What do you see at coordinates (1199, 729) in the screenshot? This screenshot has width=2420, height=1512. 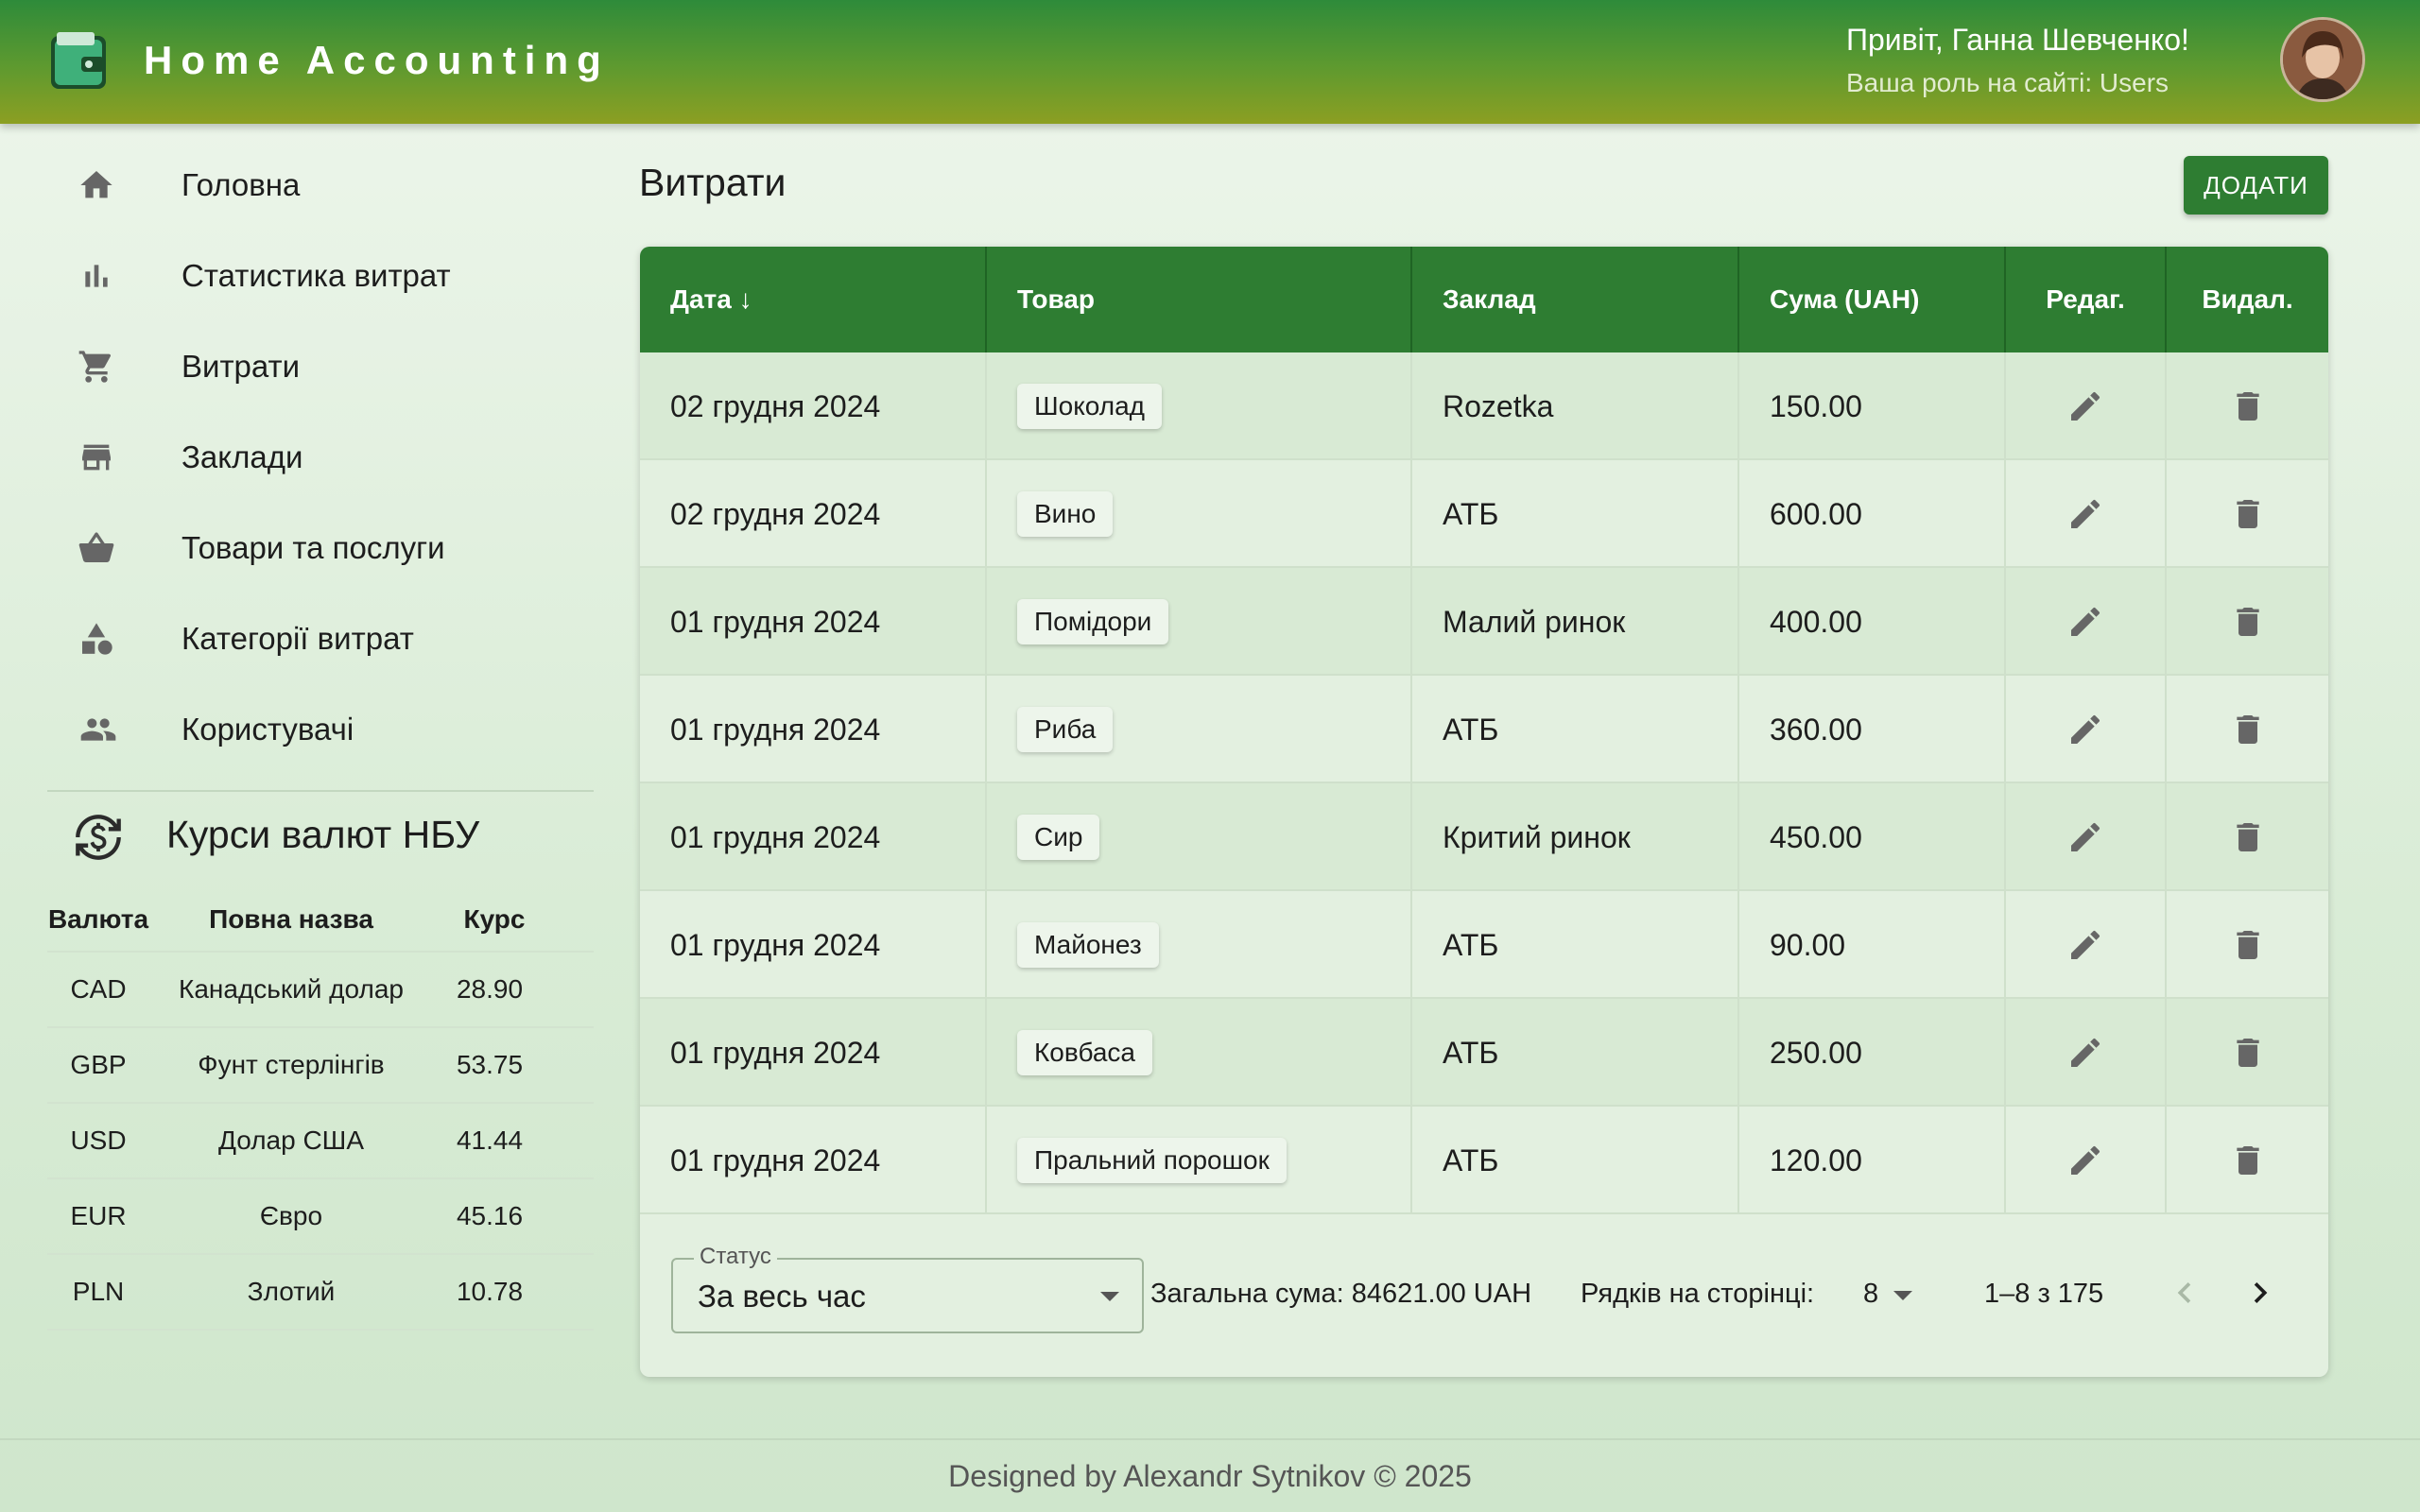 I see `cell-item: Риба` at bounding box center [1199, 729].